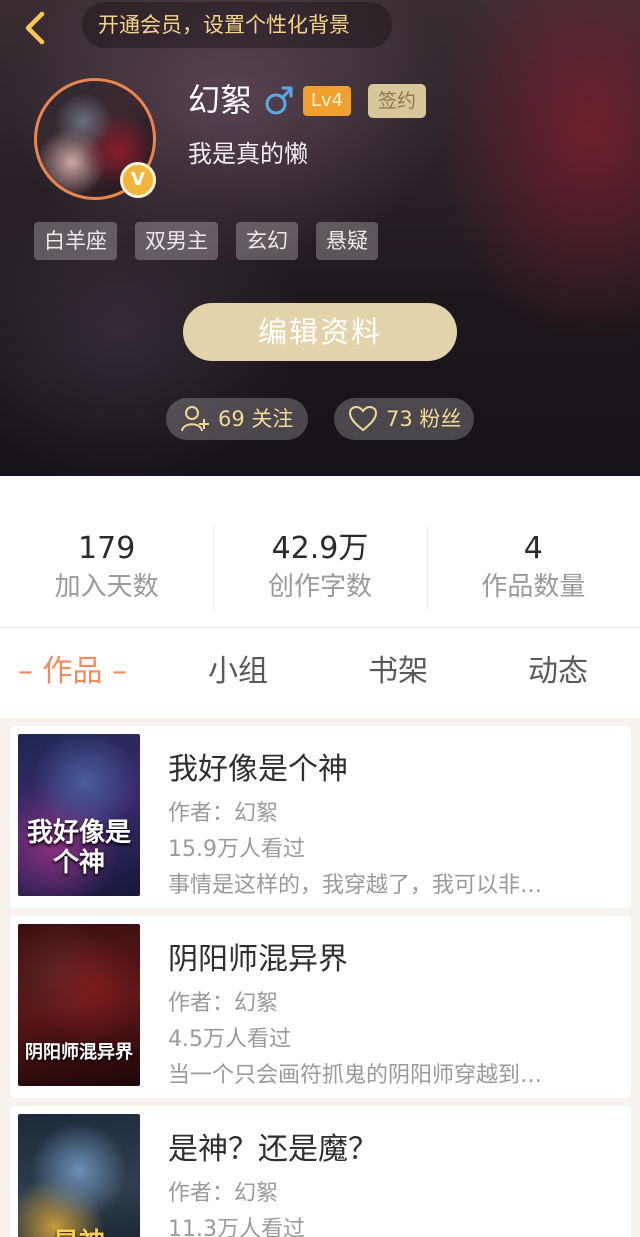  What do you see at coordinates (363, 418) in the screenshot?
I see `heart-icon` at bounding box center [363, 418].